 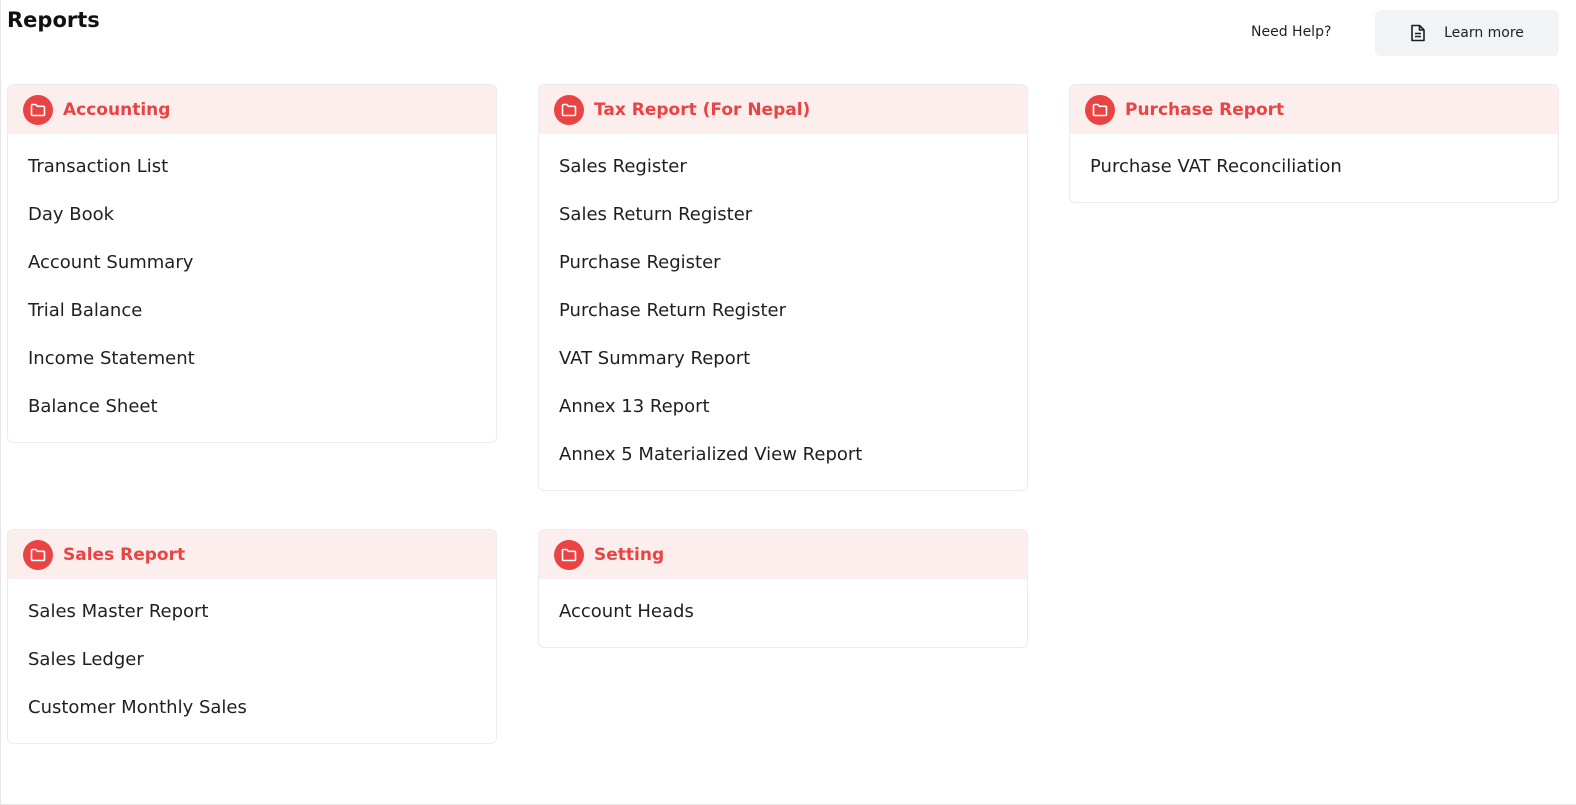 What do you see at coordinates (783, 611) in the screenshot?
I see `report-link-account-heads: Account Heads` at bounding box center [783, 611].